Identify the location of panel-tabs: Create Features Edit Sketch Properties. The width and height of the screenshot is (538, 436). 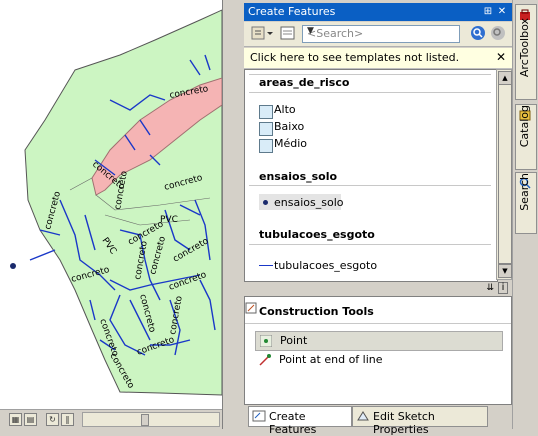
(378, 420).